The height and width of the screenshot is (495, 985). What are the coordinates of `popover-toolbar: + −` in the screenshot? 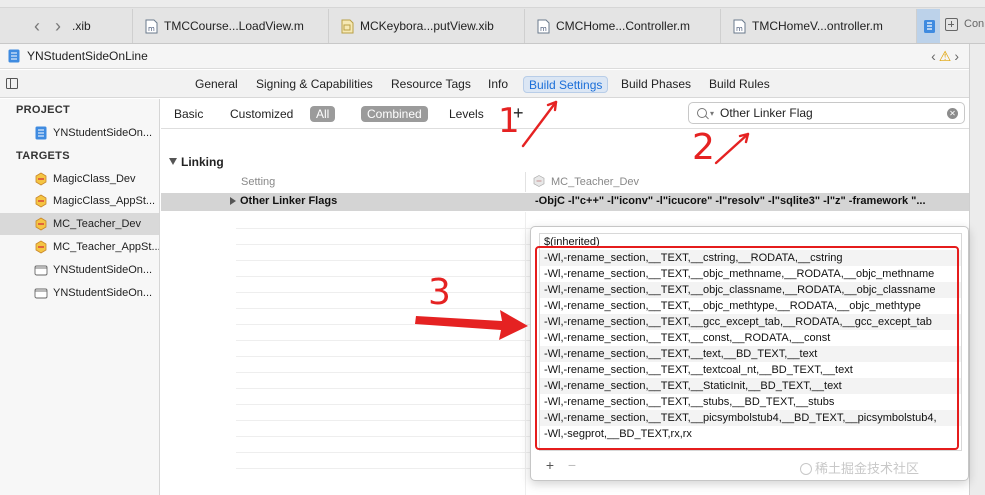 It's located at (561, 466).